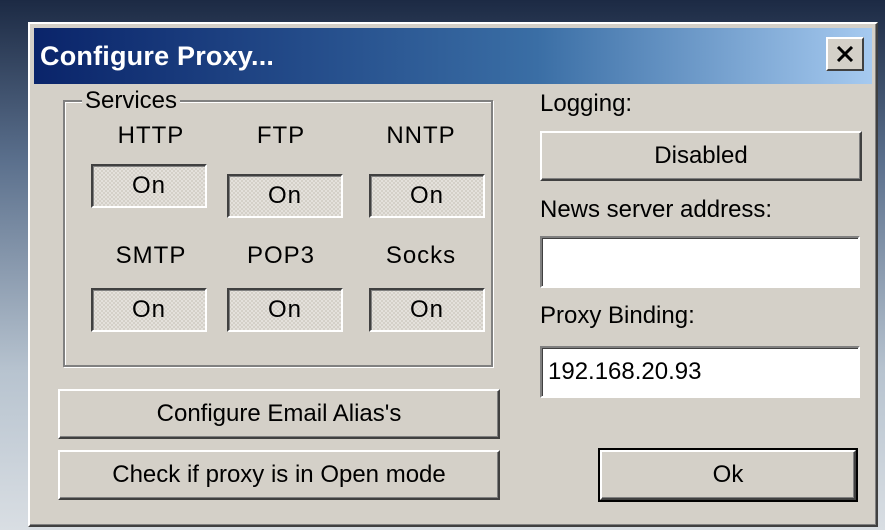  Describe the element at coordinates (285, 310) in the screenshot. I see `service-toggle-pop3: On` at that location.